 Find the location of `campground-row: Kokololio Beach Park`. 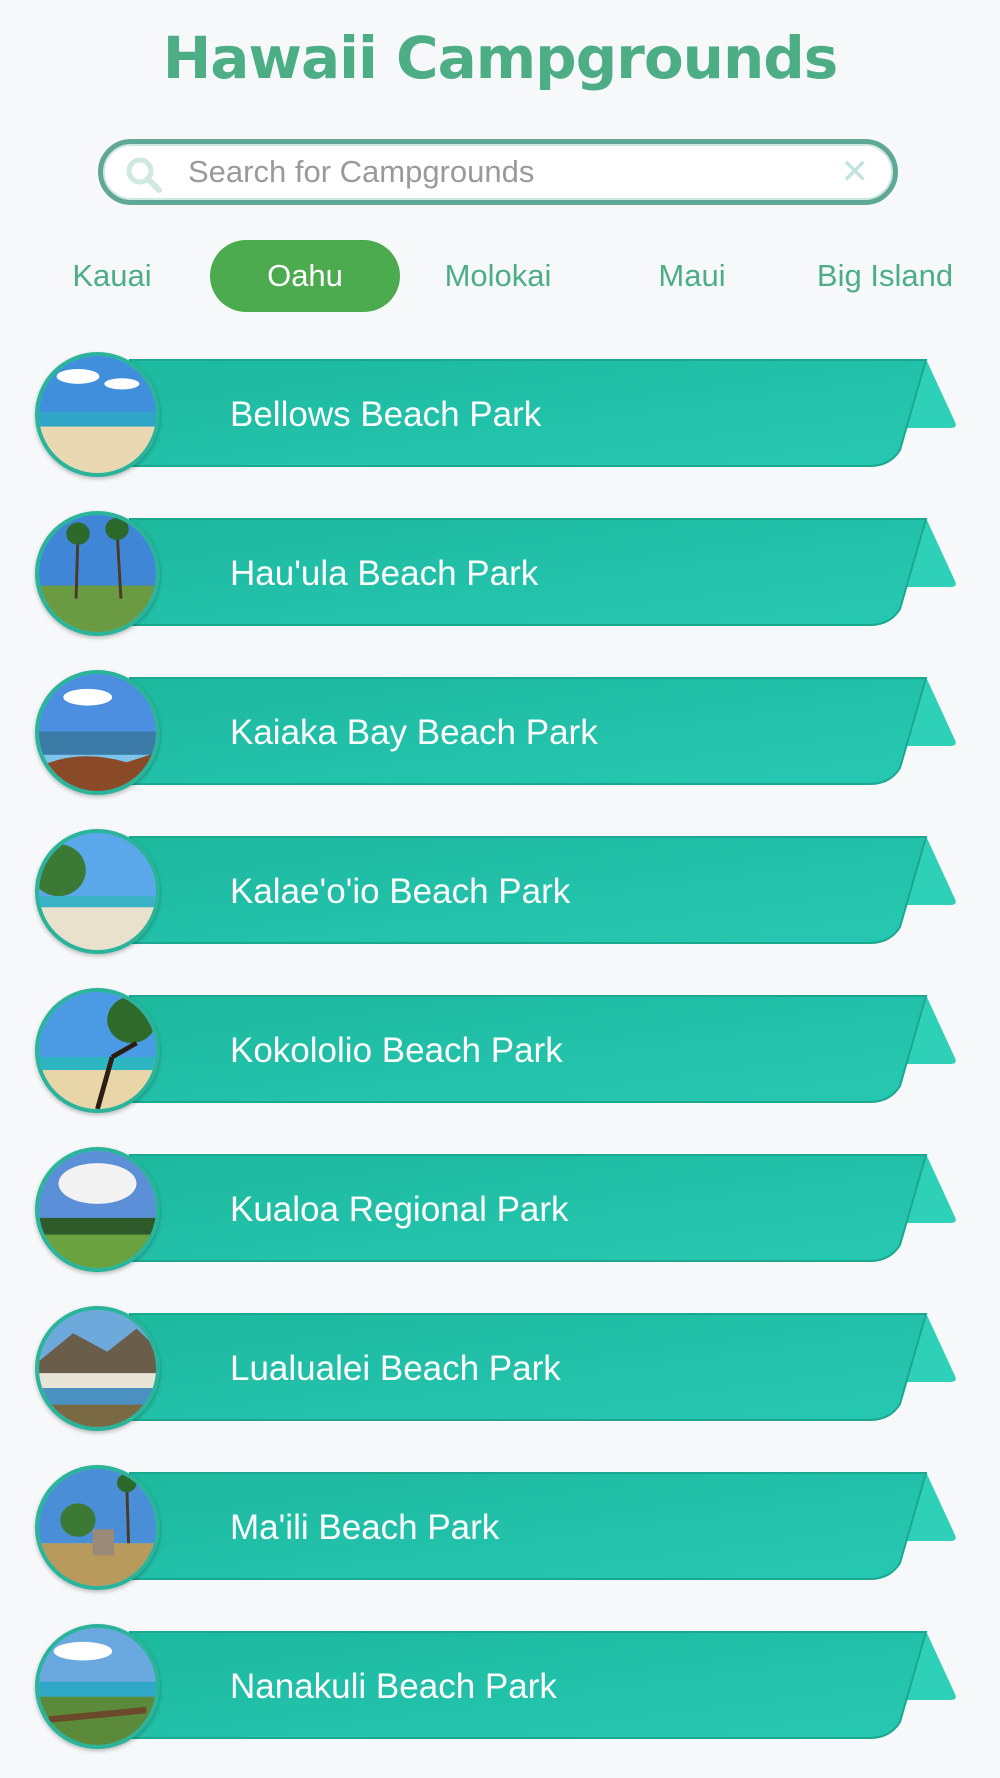

campground-row: Kokololio Beach Park is located at coordinates (500, 1053).